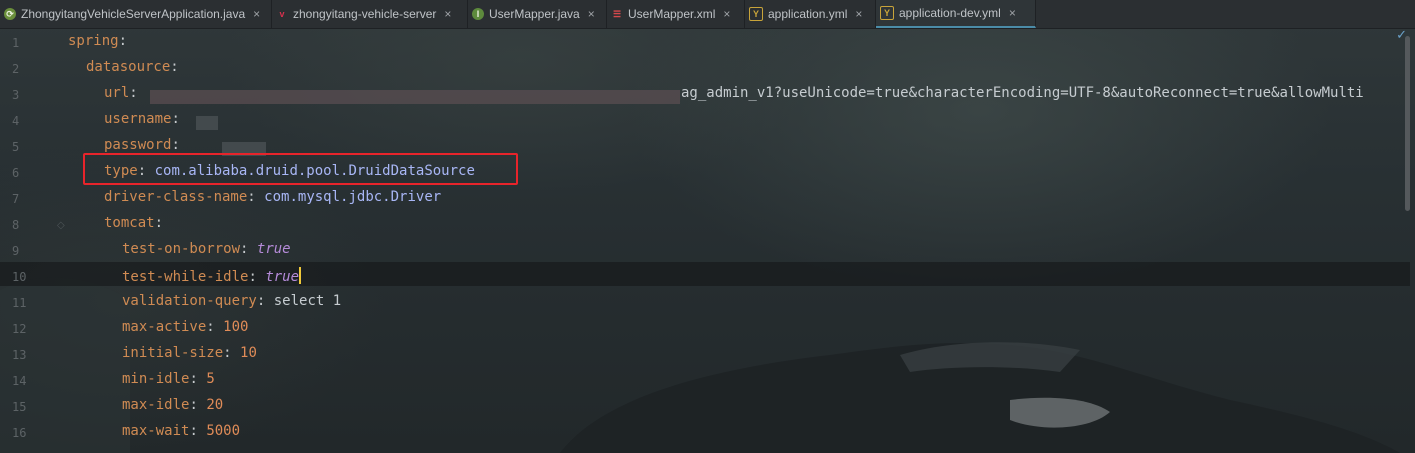  I want to click on interface-icon: I, so click(478, 14).